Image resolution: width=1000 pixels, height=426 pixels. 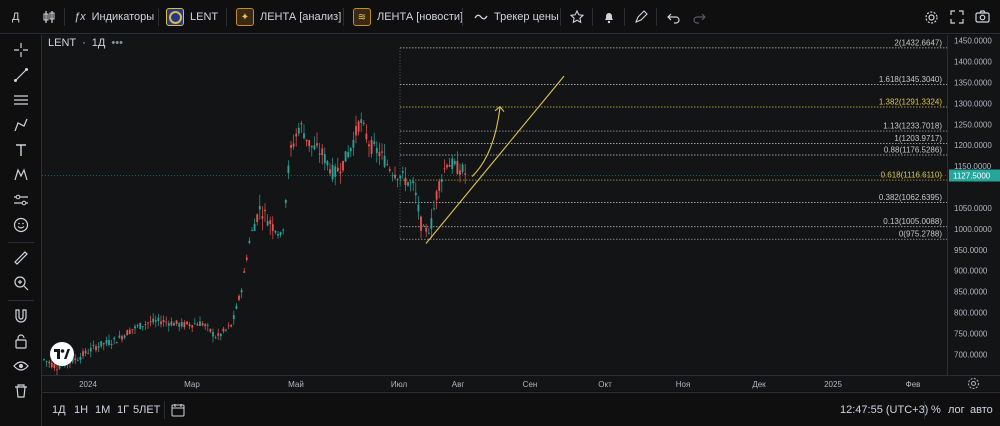 I want to click on symbol-search-button: Д, so click(x=15, y=17).